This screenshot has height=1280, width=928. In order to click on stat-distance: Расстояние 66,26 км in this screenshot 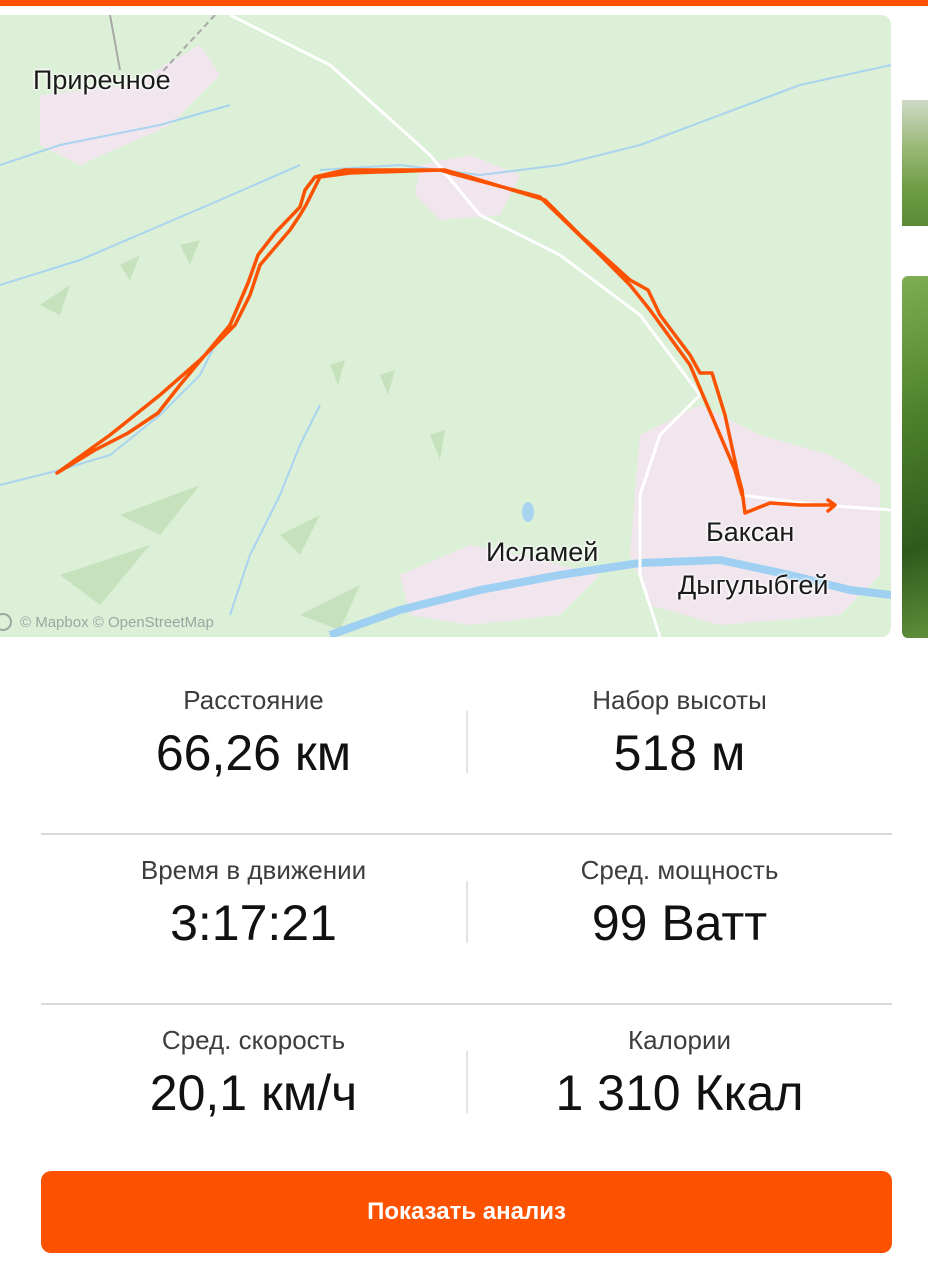, I will do `click(253, 723)`.